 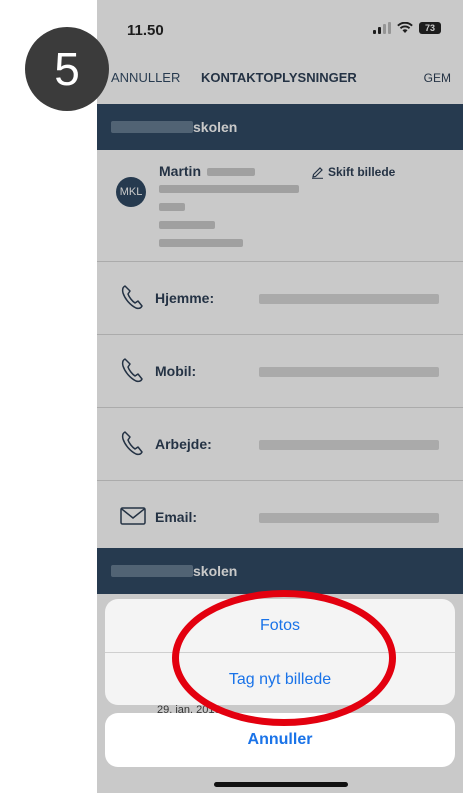 I want to click on home-indicator, so click(x=281, y=784).